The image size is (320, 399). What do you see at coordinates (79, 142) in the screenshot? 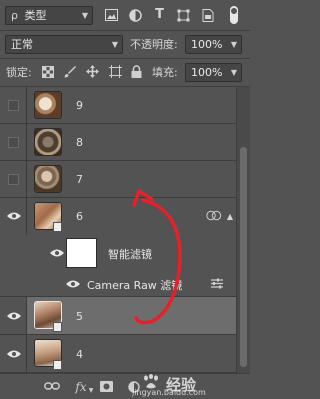
I see `layer-name: 8` at bounding box center [79, 142].